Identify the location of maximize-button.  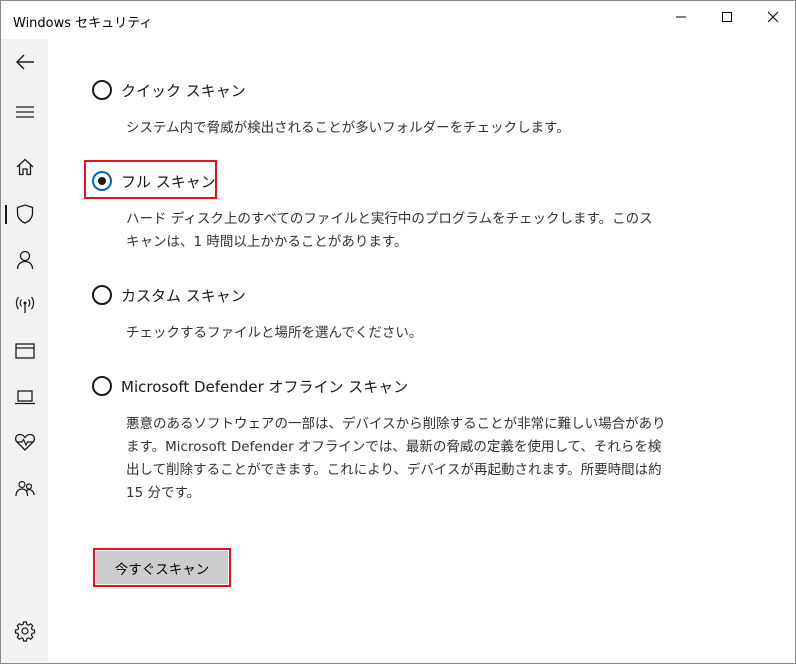
(727, 17).